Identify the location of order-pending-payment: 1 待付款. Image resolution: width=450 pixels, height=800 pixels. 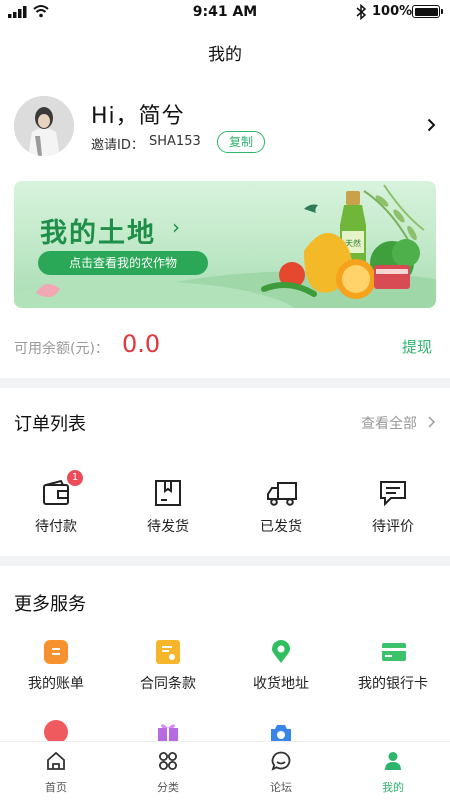
(56, 503).